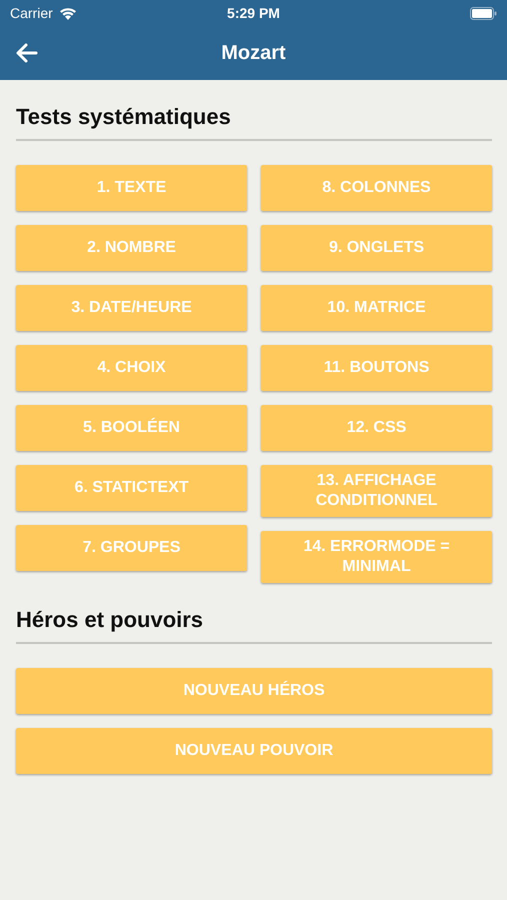  What do you see at coordinates (376, 248) in the screenshot?
I see `menu-button: 9. ONGLETS` at bounding box center [376, 248].